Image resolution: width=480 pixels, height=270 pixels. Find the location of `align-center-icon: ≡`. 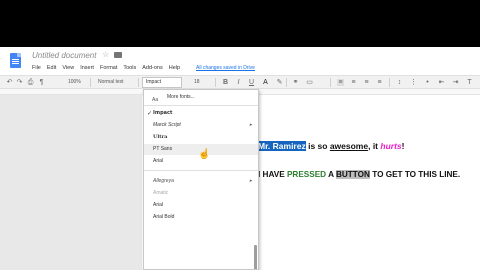

align-center-icon: ≡ is located at coordinates (353, 82).